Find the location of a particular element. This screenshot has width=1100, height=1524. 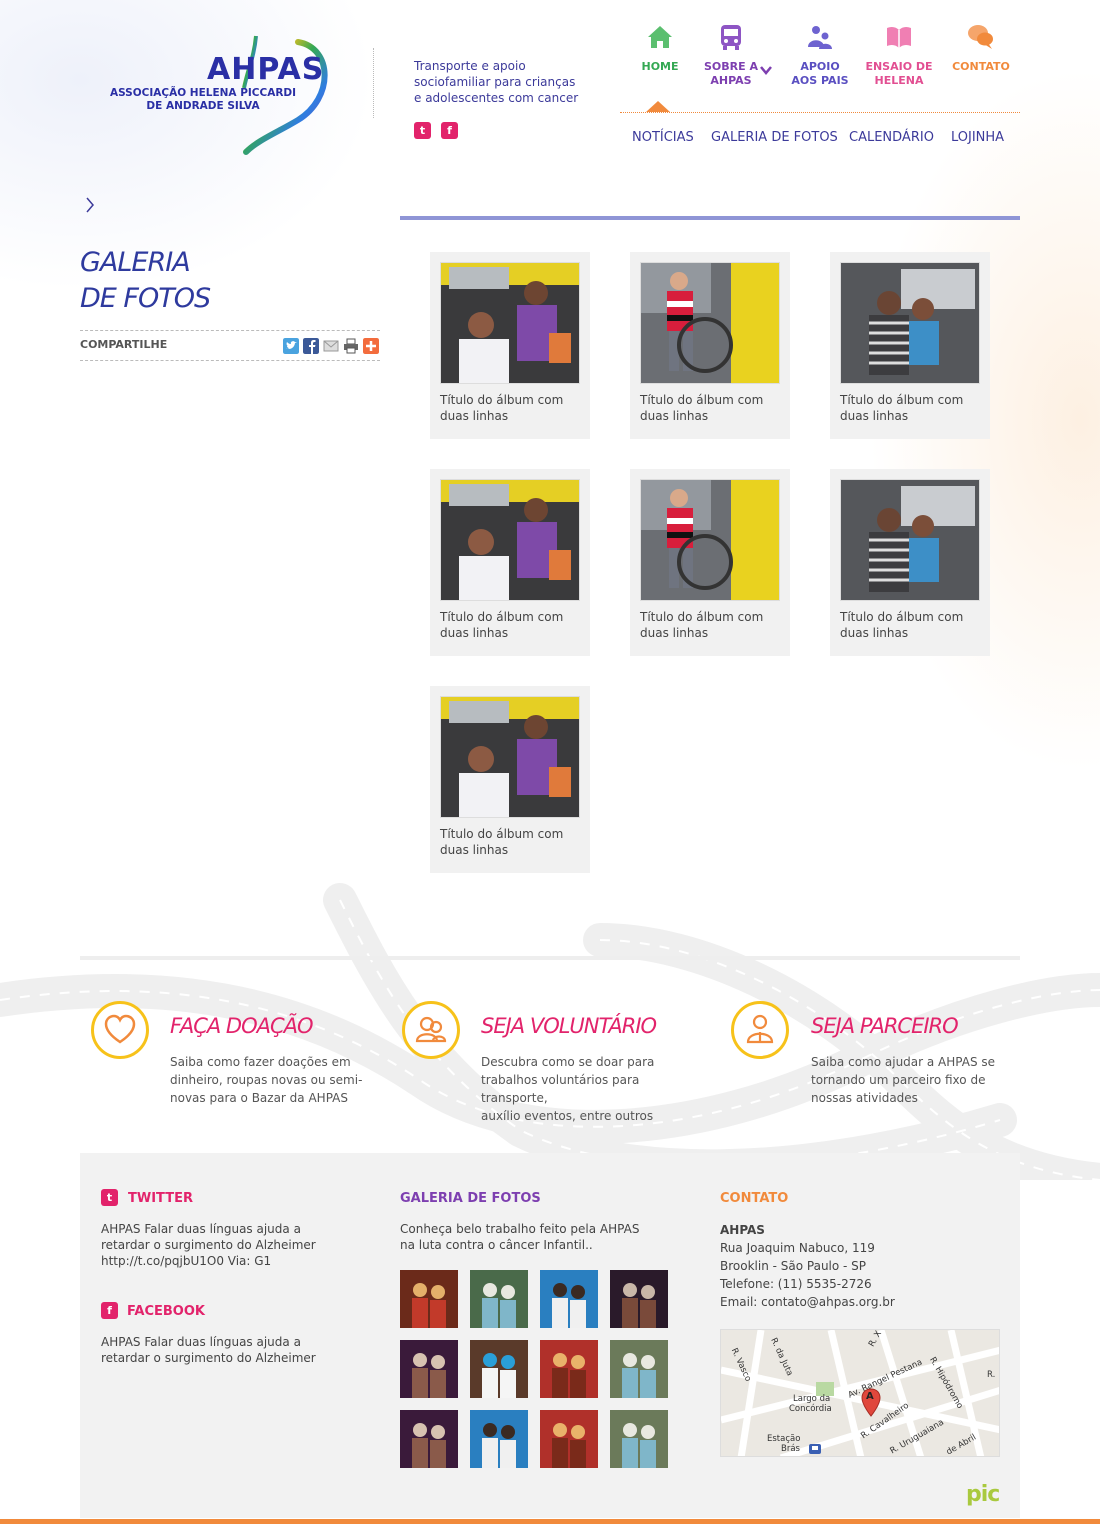

share-email-icon is located at coordinates (331, 346).